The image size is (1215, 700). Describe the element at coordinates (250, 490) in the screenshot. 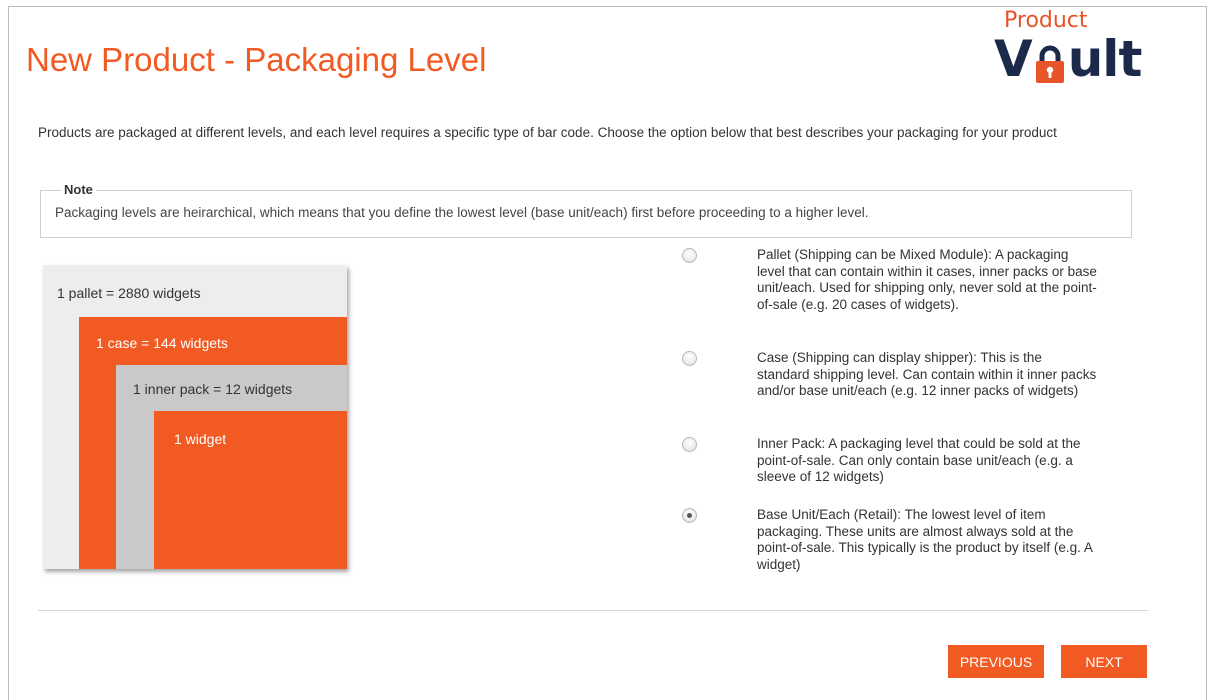

I see `widget-level-box: 1 widget` at that location.